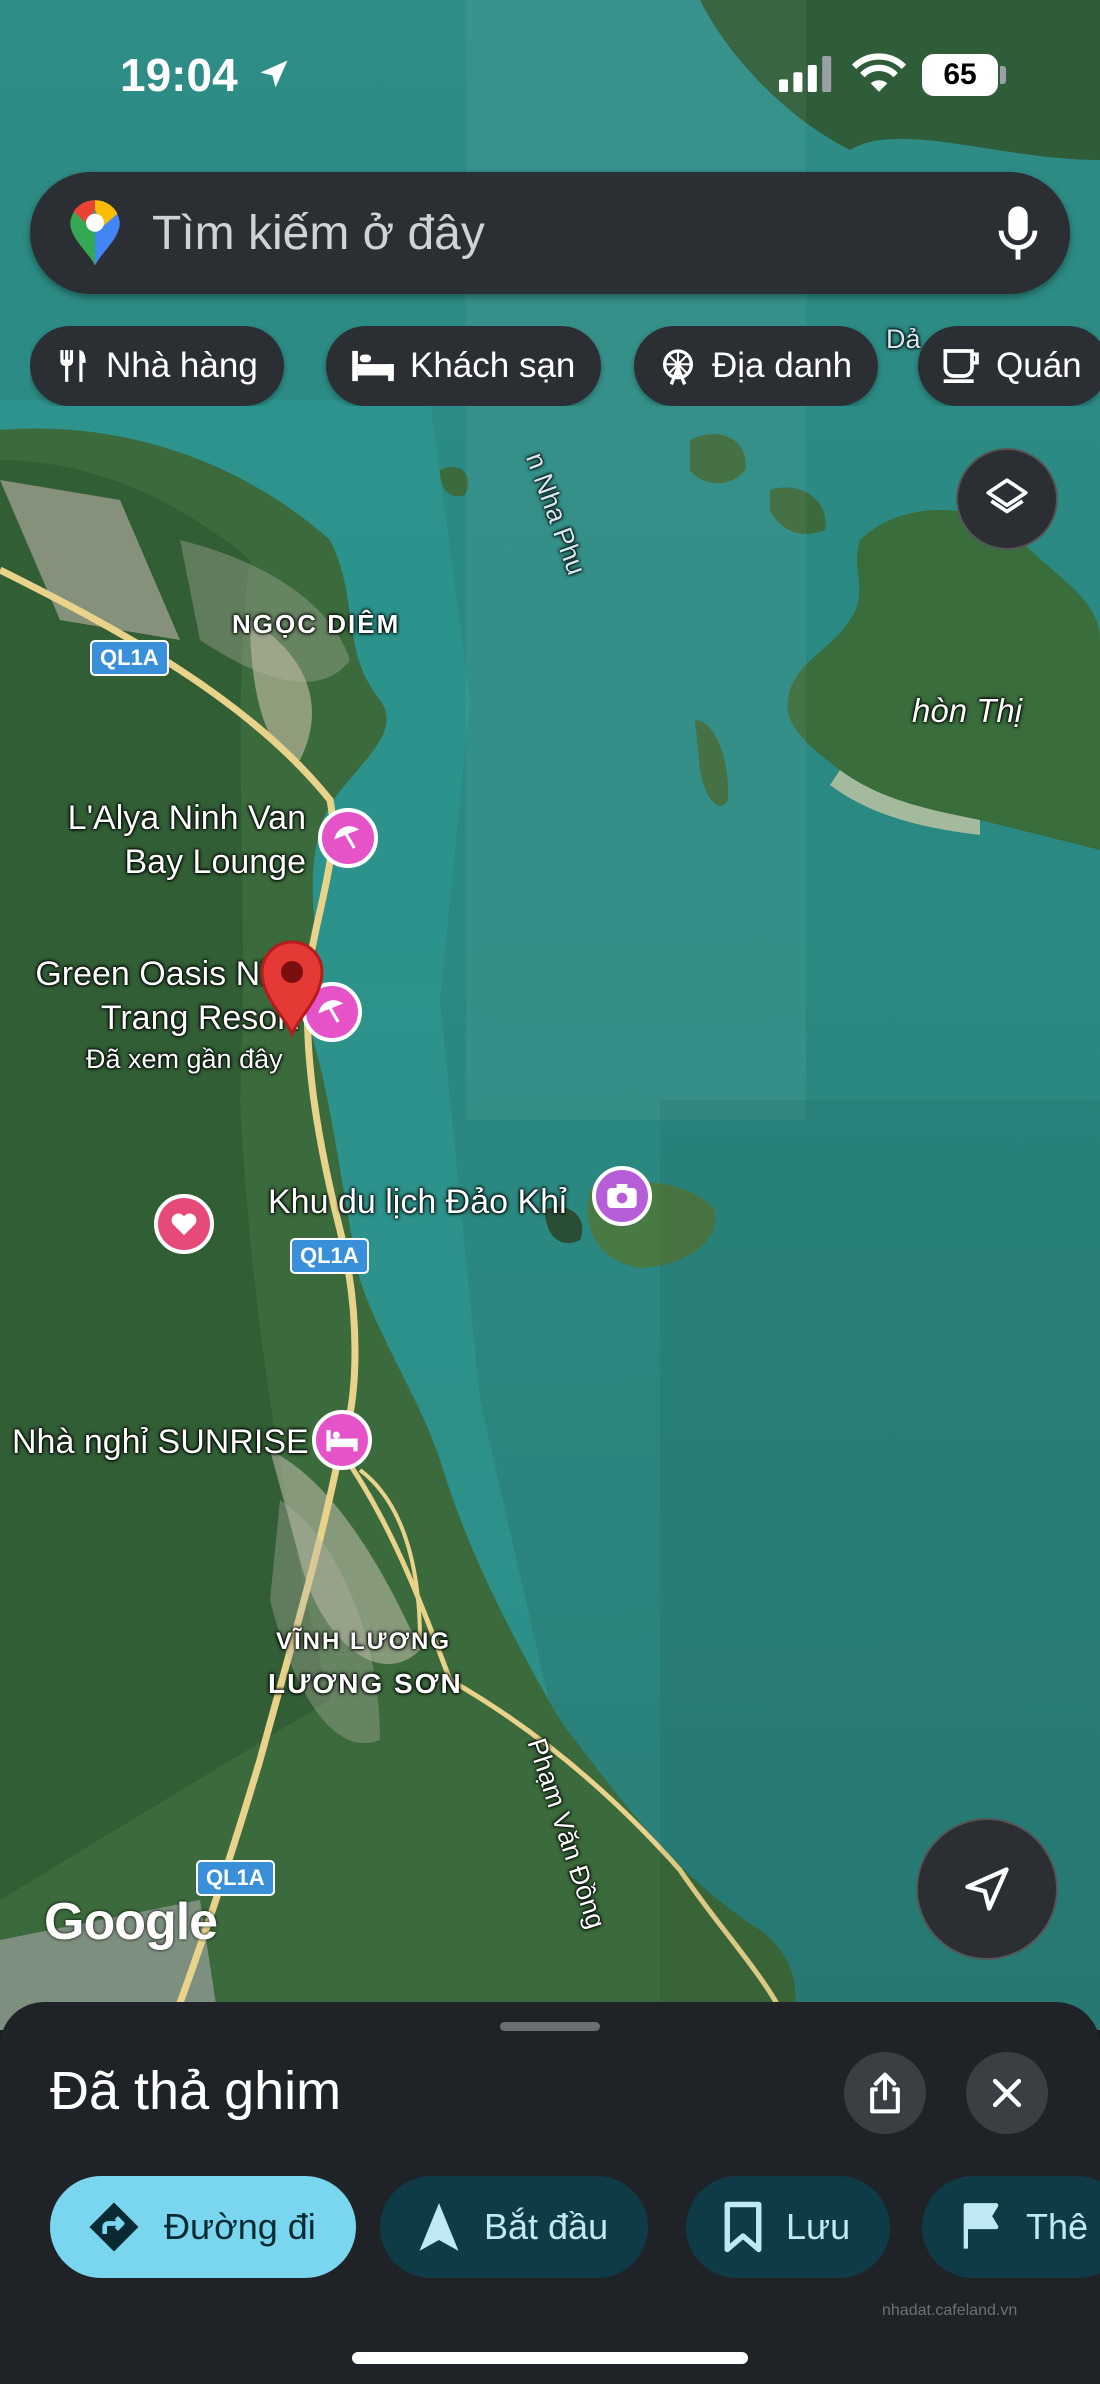  I want to click on category-chips: Nhà hàng Khách sạn Địa danh Quán, so click(565, 366).